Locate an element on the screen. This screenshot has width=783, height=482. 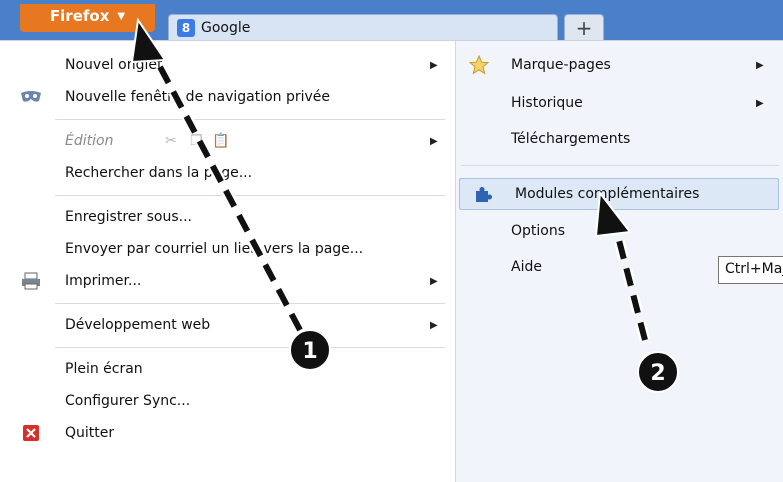
new-tab-button: + is located at coordinates (584, 27).